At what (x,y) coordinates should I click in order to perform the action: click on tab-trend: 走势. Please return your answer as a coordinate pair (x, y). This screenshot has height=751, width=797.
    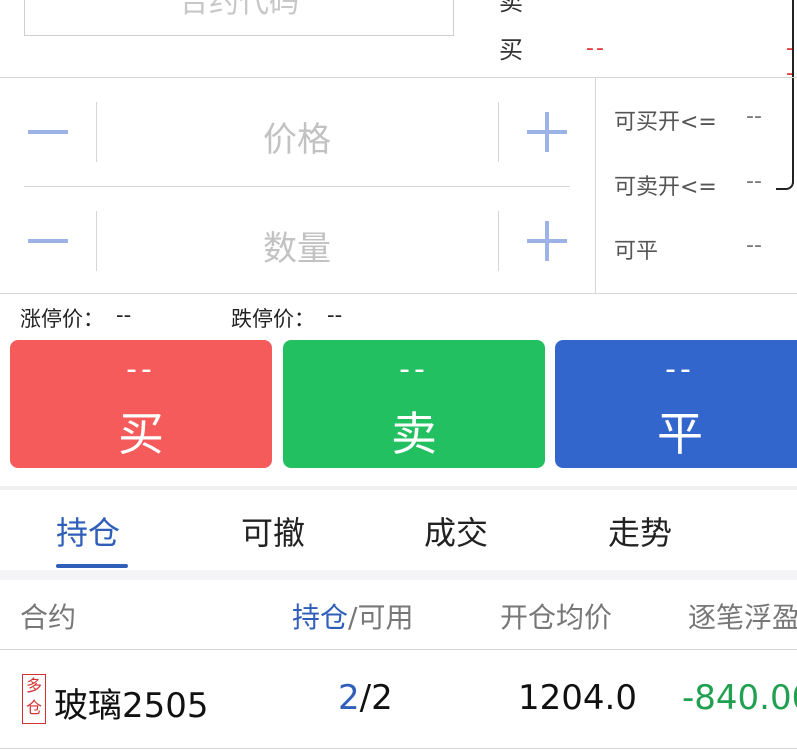
    Looking at the image, I should click on (640, 531).